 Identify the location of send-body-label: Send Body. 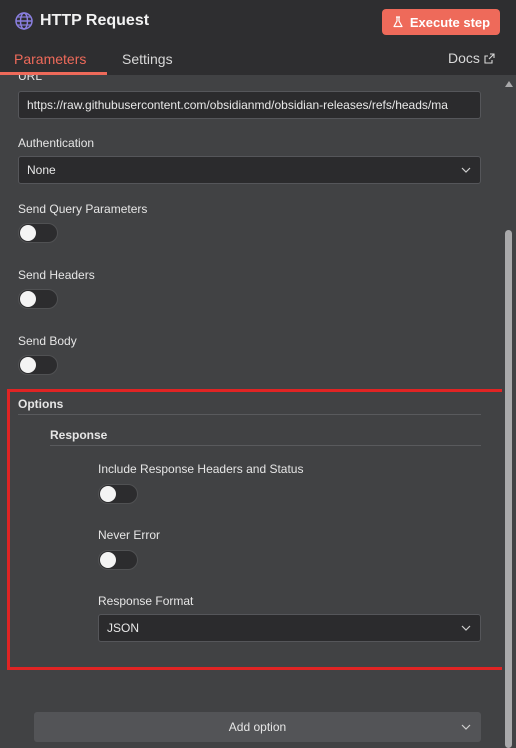
(47, 341).